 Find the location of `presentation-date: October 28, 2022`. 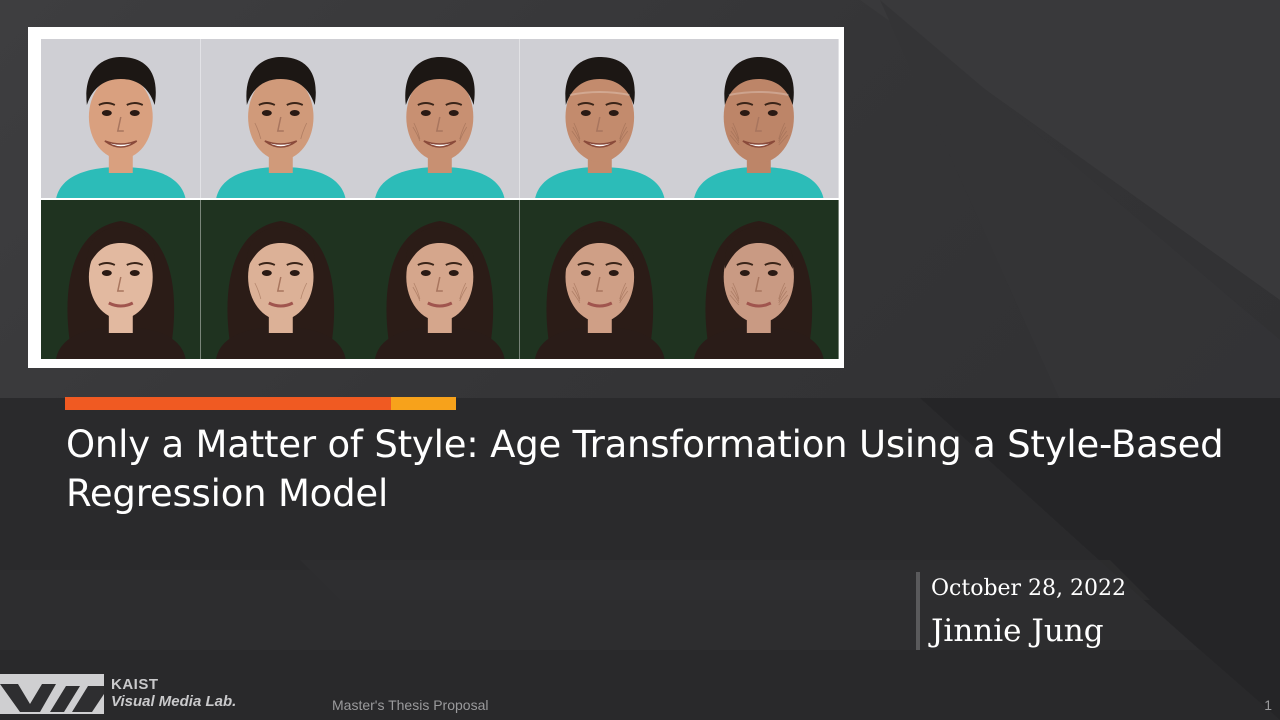

presentation-date: October 28, 2022 is located at coordinates (1029, 588).